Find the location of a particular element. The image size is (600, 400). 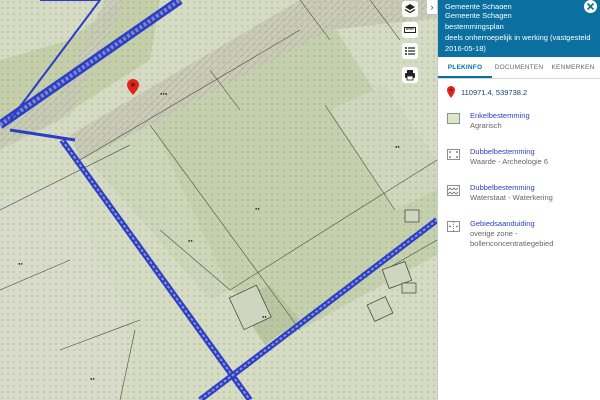

tab-plekinfo: PLEKINFO is located at coordinates (465, 67).